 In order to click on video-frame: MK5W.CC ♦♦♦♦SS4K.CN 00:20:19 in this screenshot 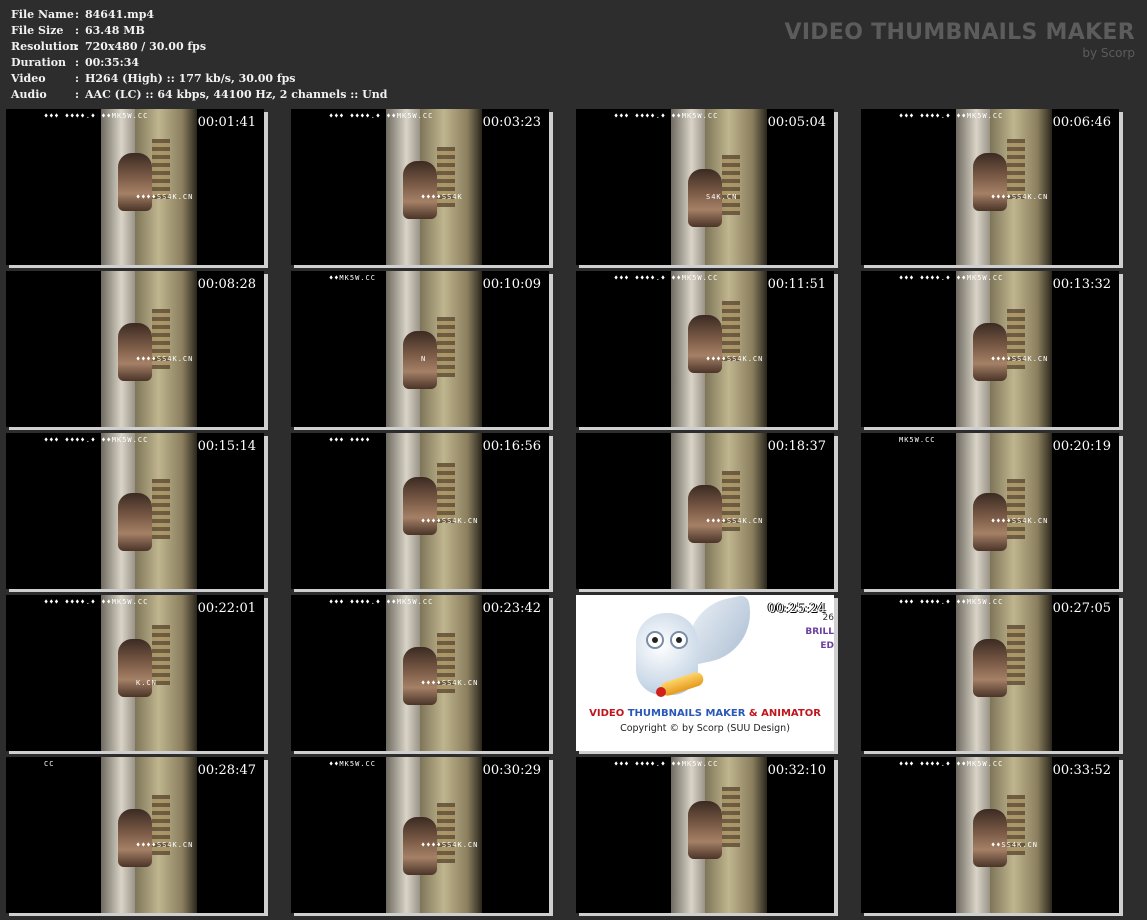, I will do `click(990, 511)`.